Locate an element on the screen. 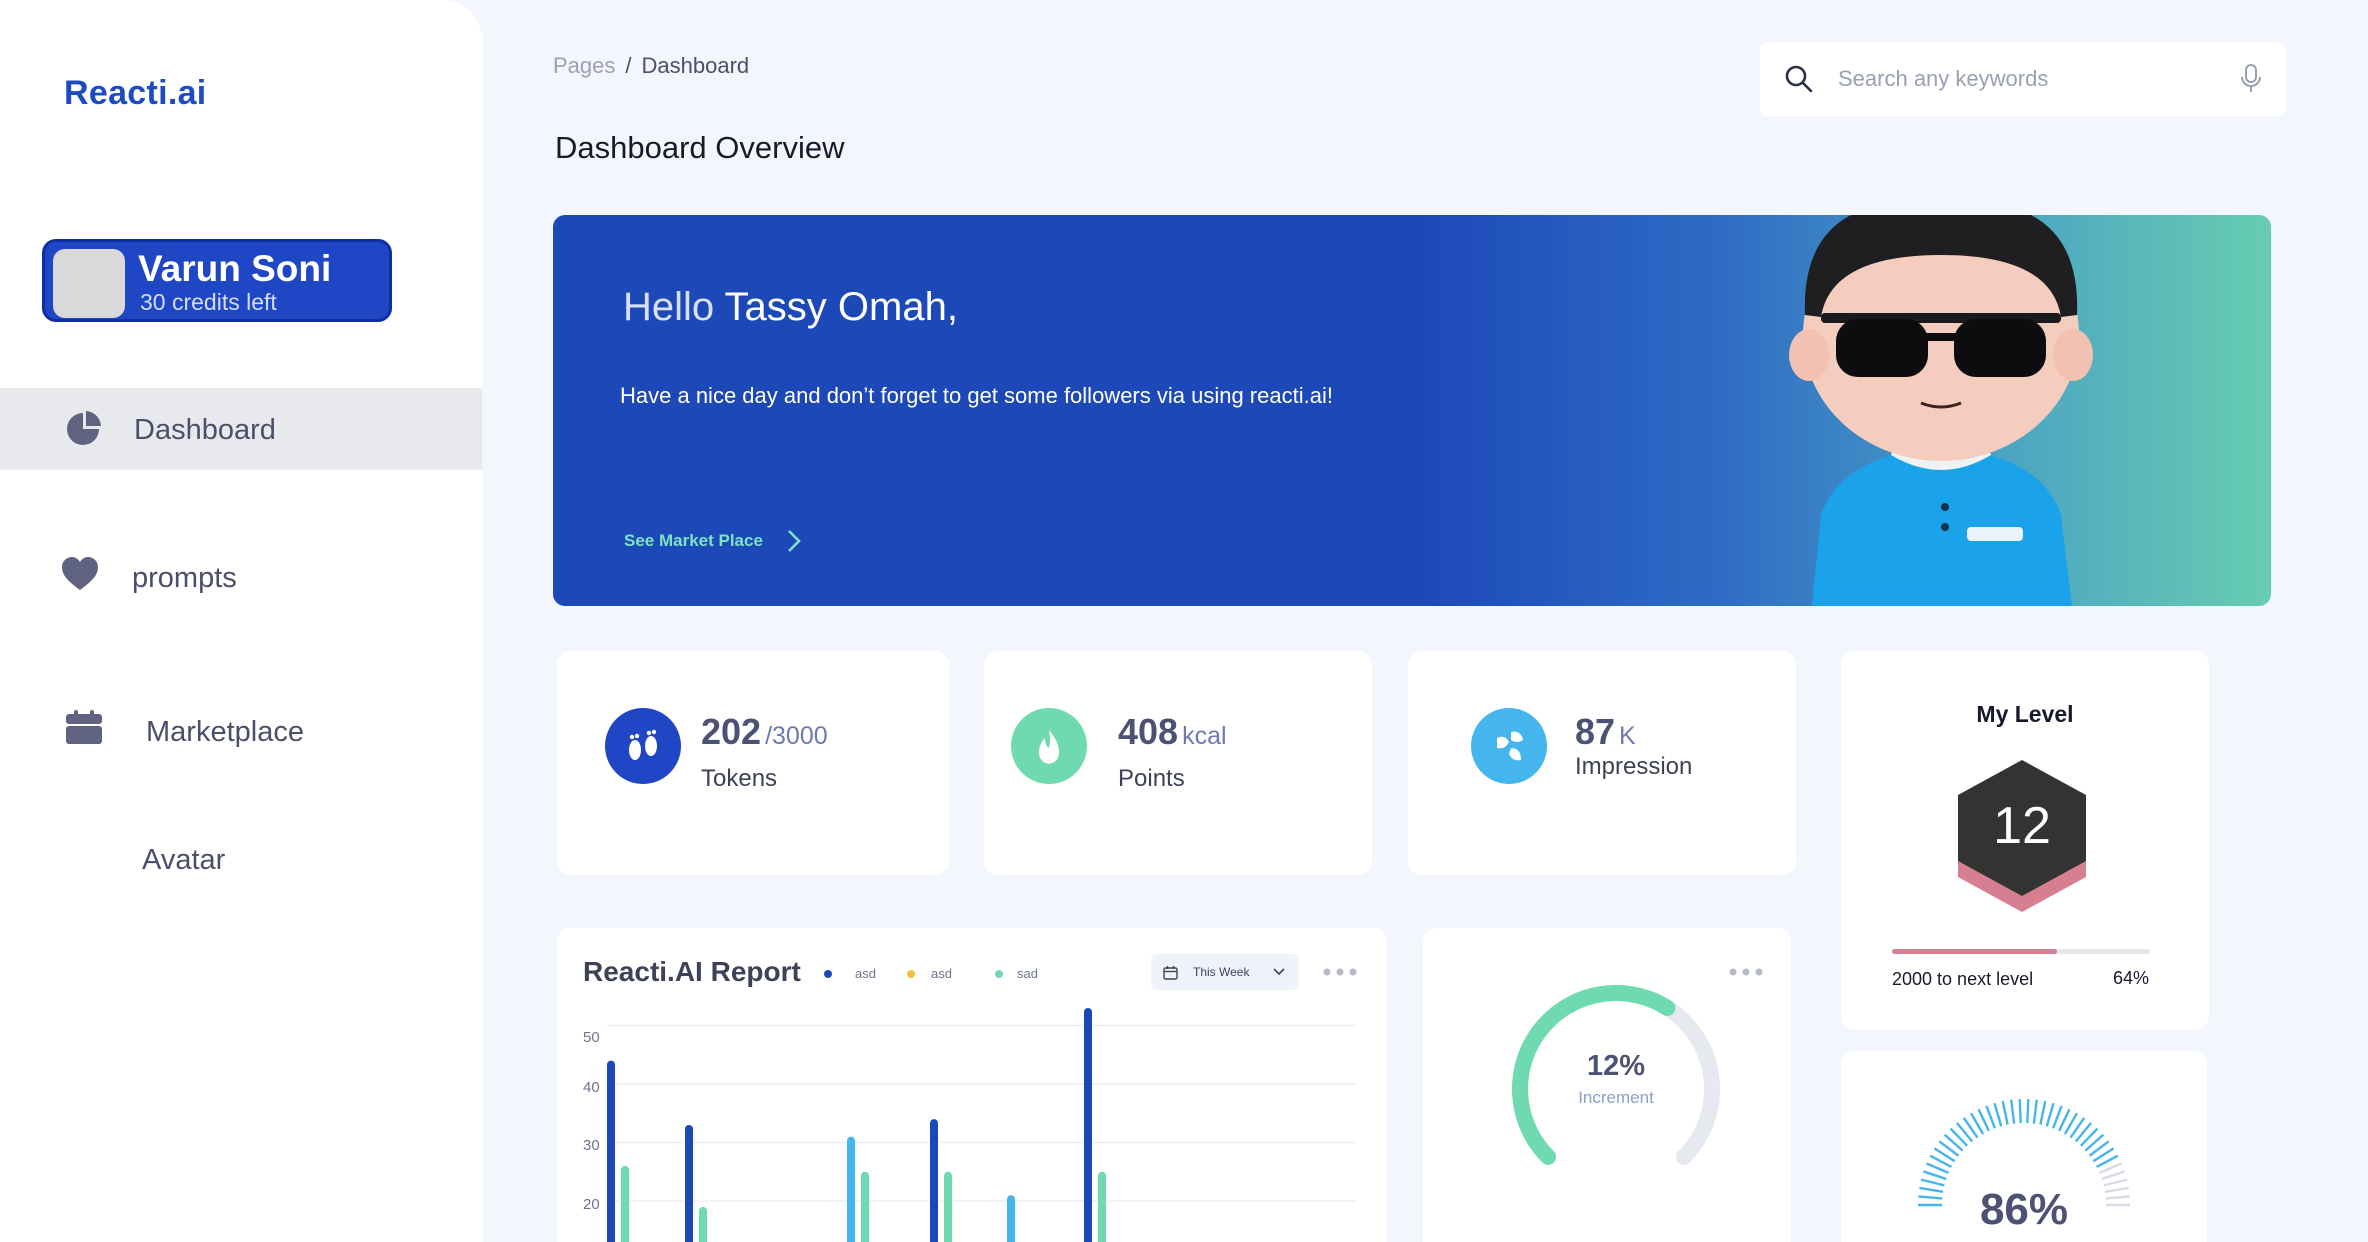  sidebar-item-label: prompts is located at coordinates (184, 578).